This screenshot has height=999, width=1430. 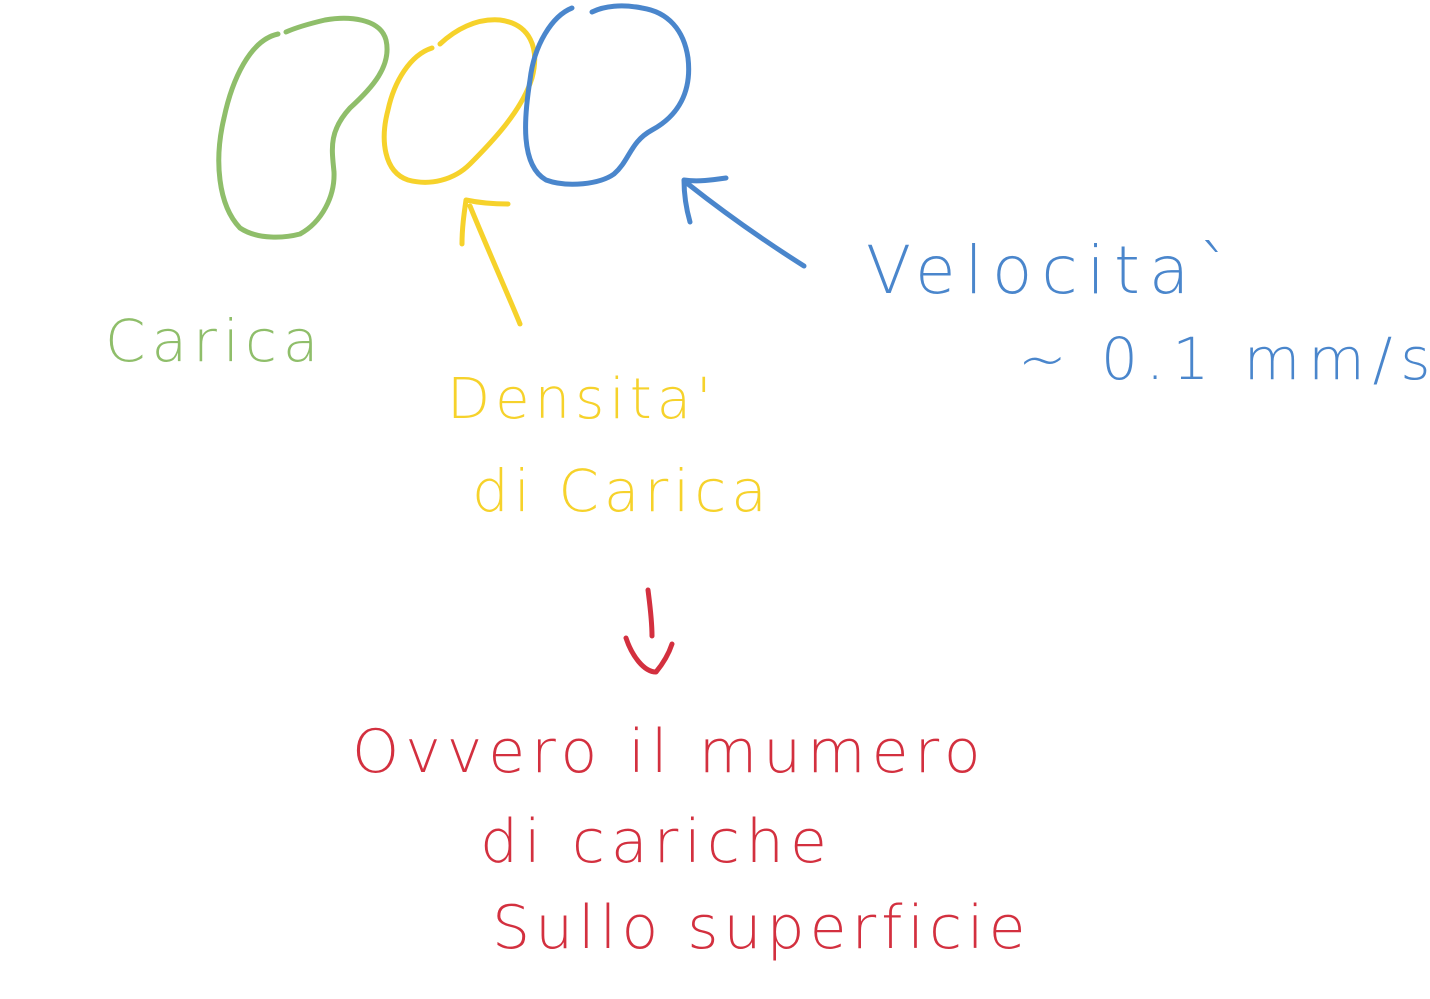 I want to click on label-ovvero-line3: Sullo superficie, so click(x=761, y=928).